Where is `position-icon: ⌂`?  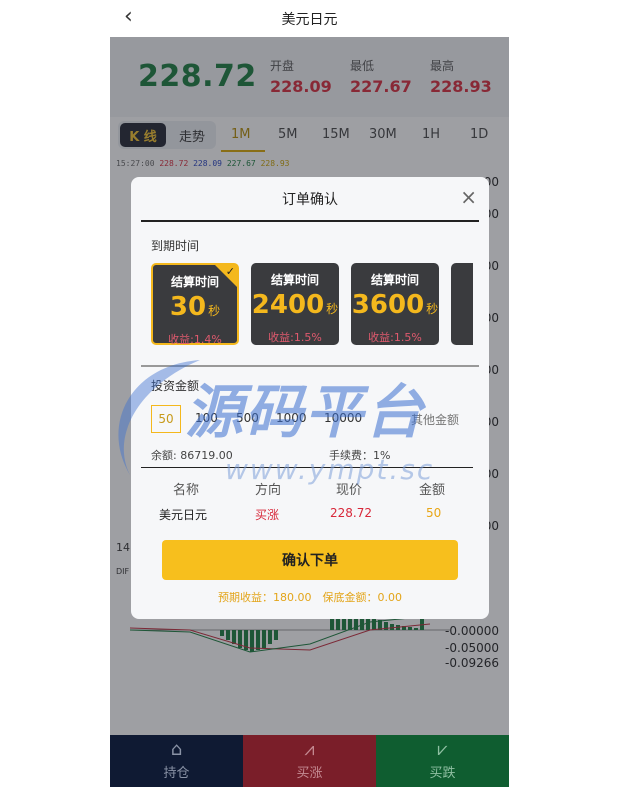 position-icon: ⌂ is located at coordinates (176, 749).